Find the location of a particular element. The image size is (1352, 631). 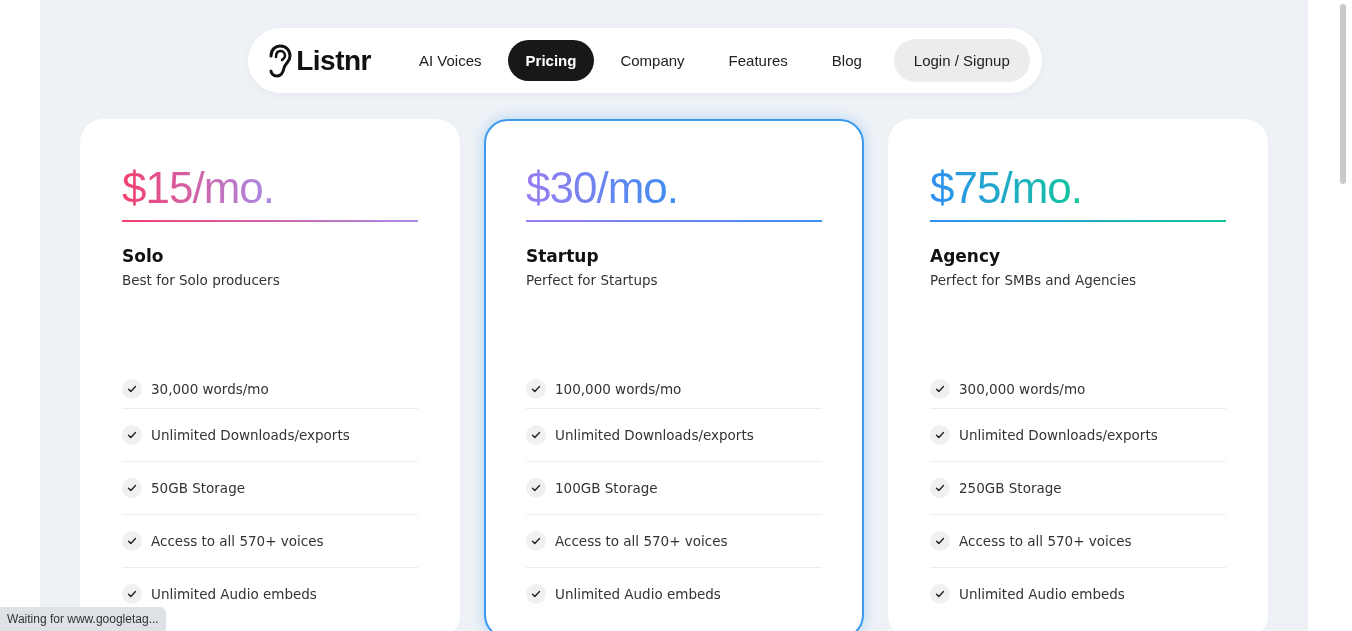

feature-text: 100GB Storage is located at coordinates (606, 488).